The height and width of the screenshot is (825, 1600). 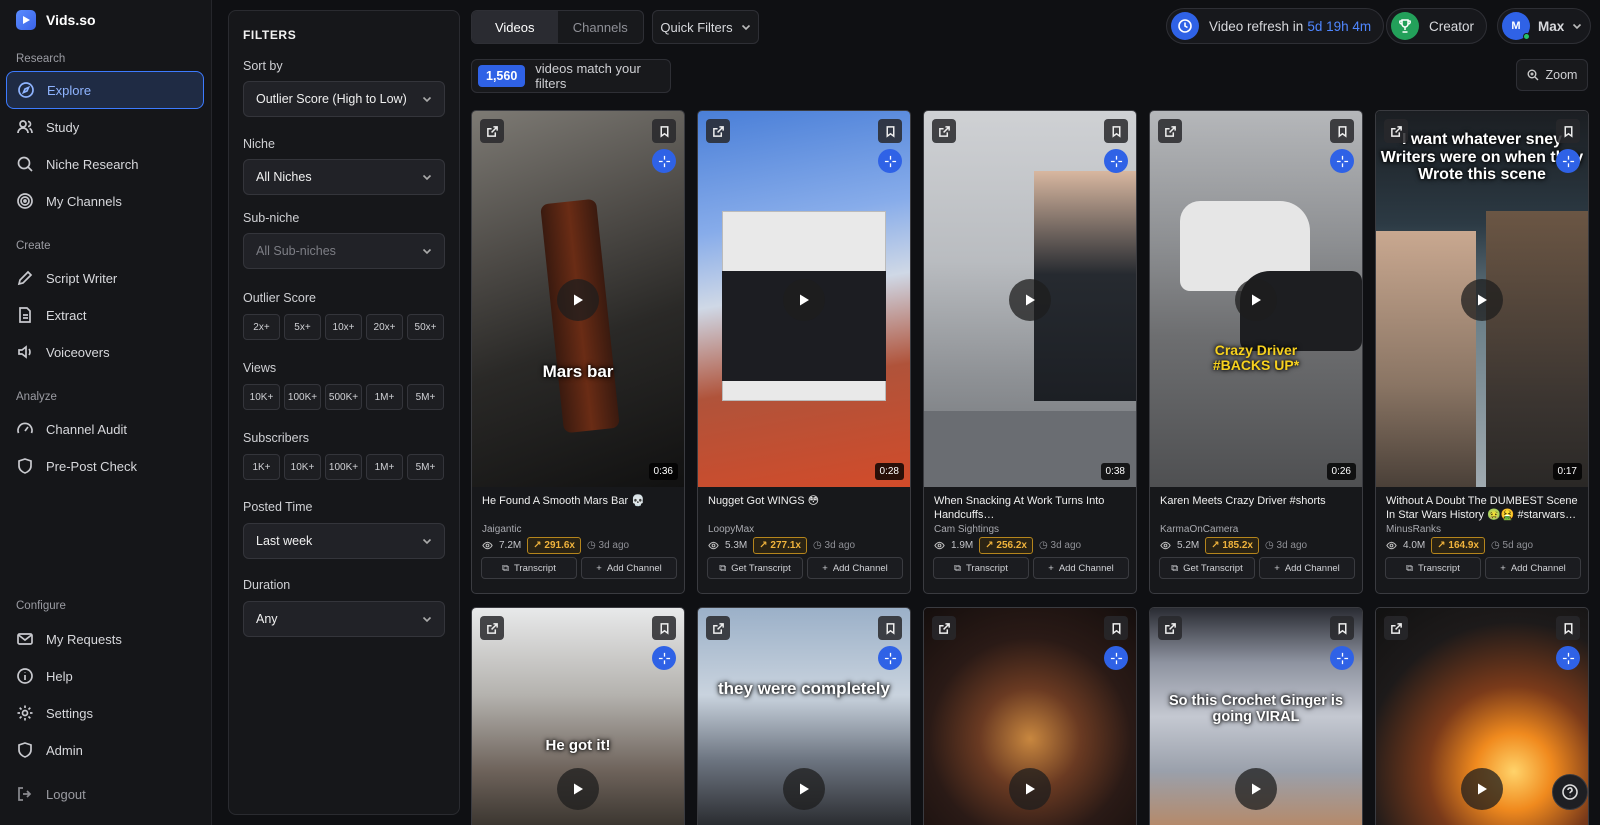 I want to click on outlier-chip: 10x+, so click(x=343, y=327).